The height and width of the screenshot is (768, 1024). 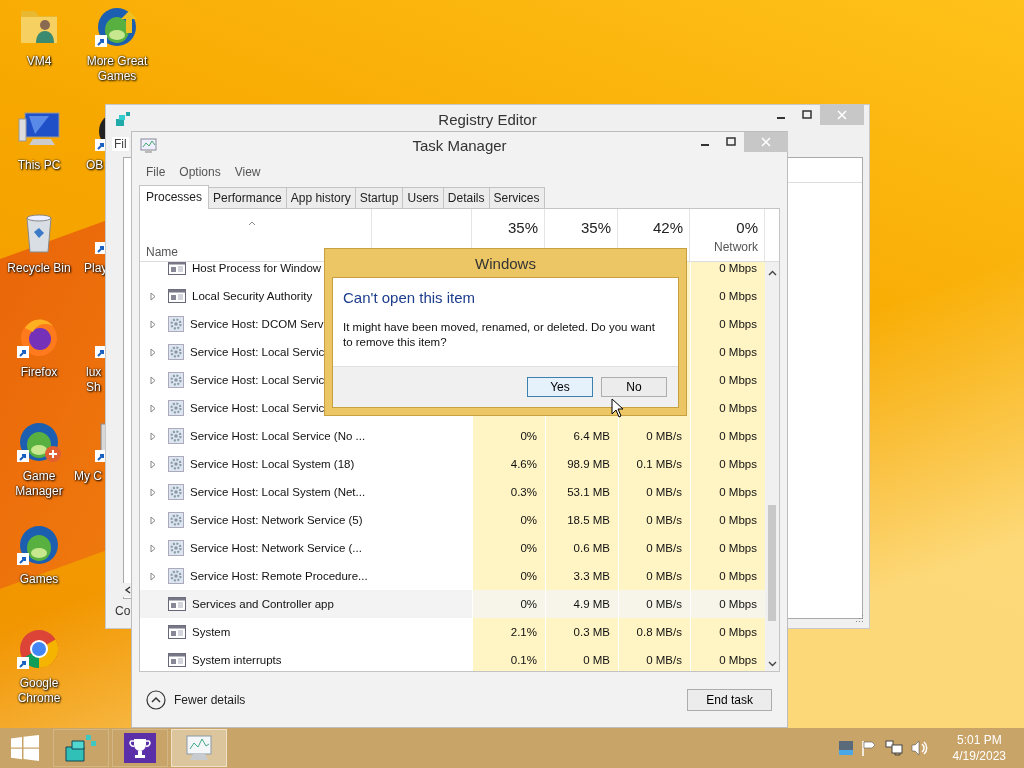 I want to click on network-total: 0%, so click(x=747, y=227).